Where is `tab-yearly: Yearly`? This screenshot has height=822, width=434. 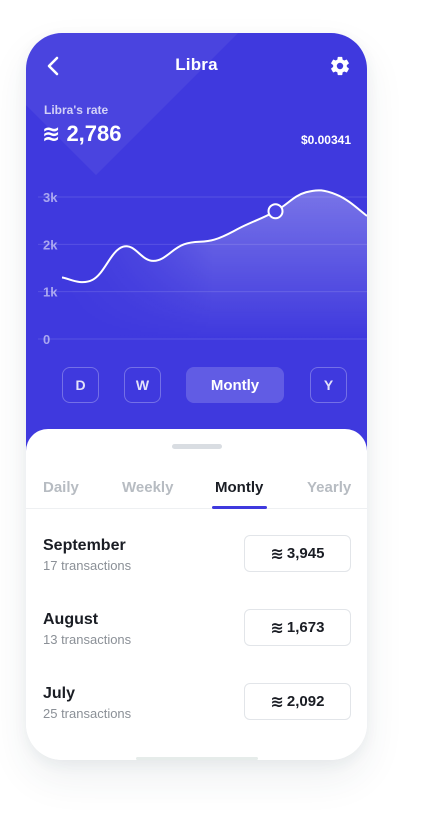
tab-yearly: Yearly is located at coordinates (329, 487).